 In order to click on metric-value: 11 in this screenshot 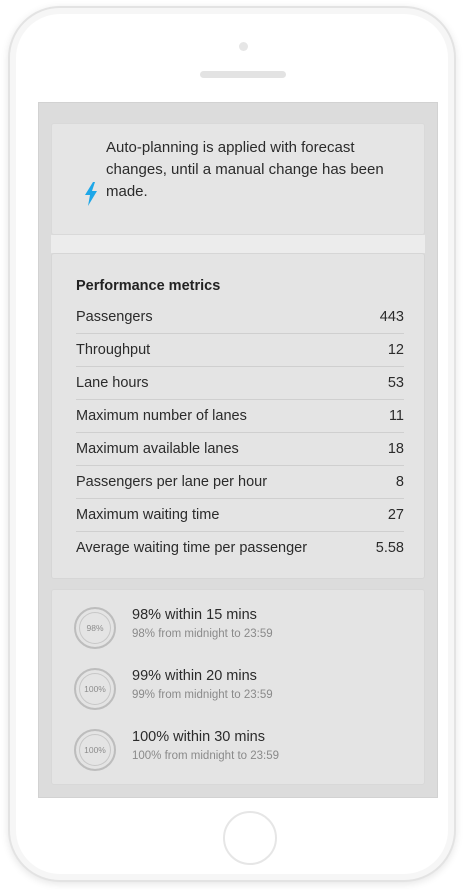, I will do `click(396, 416)`.